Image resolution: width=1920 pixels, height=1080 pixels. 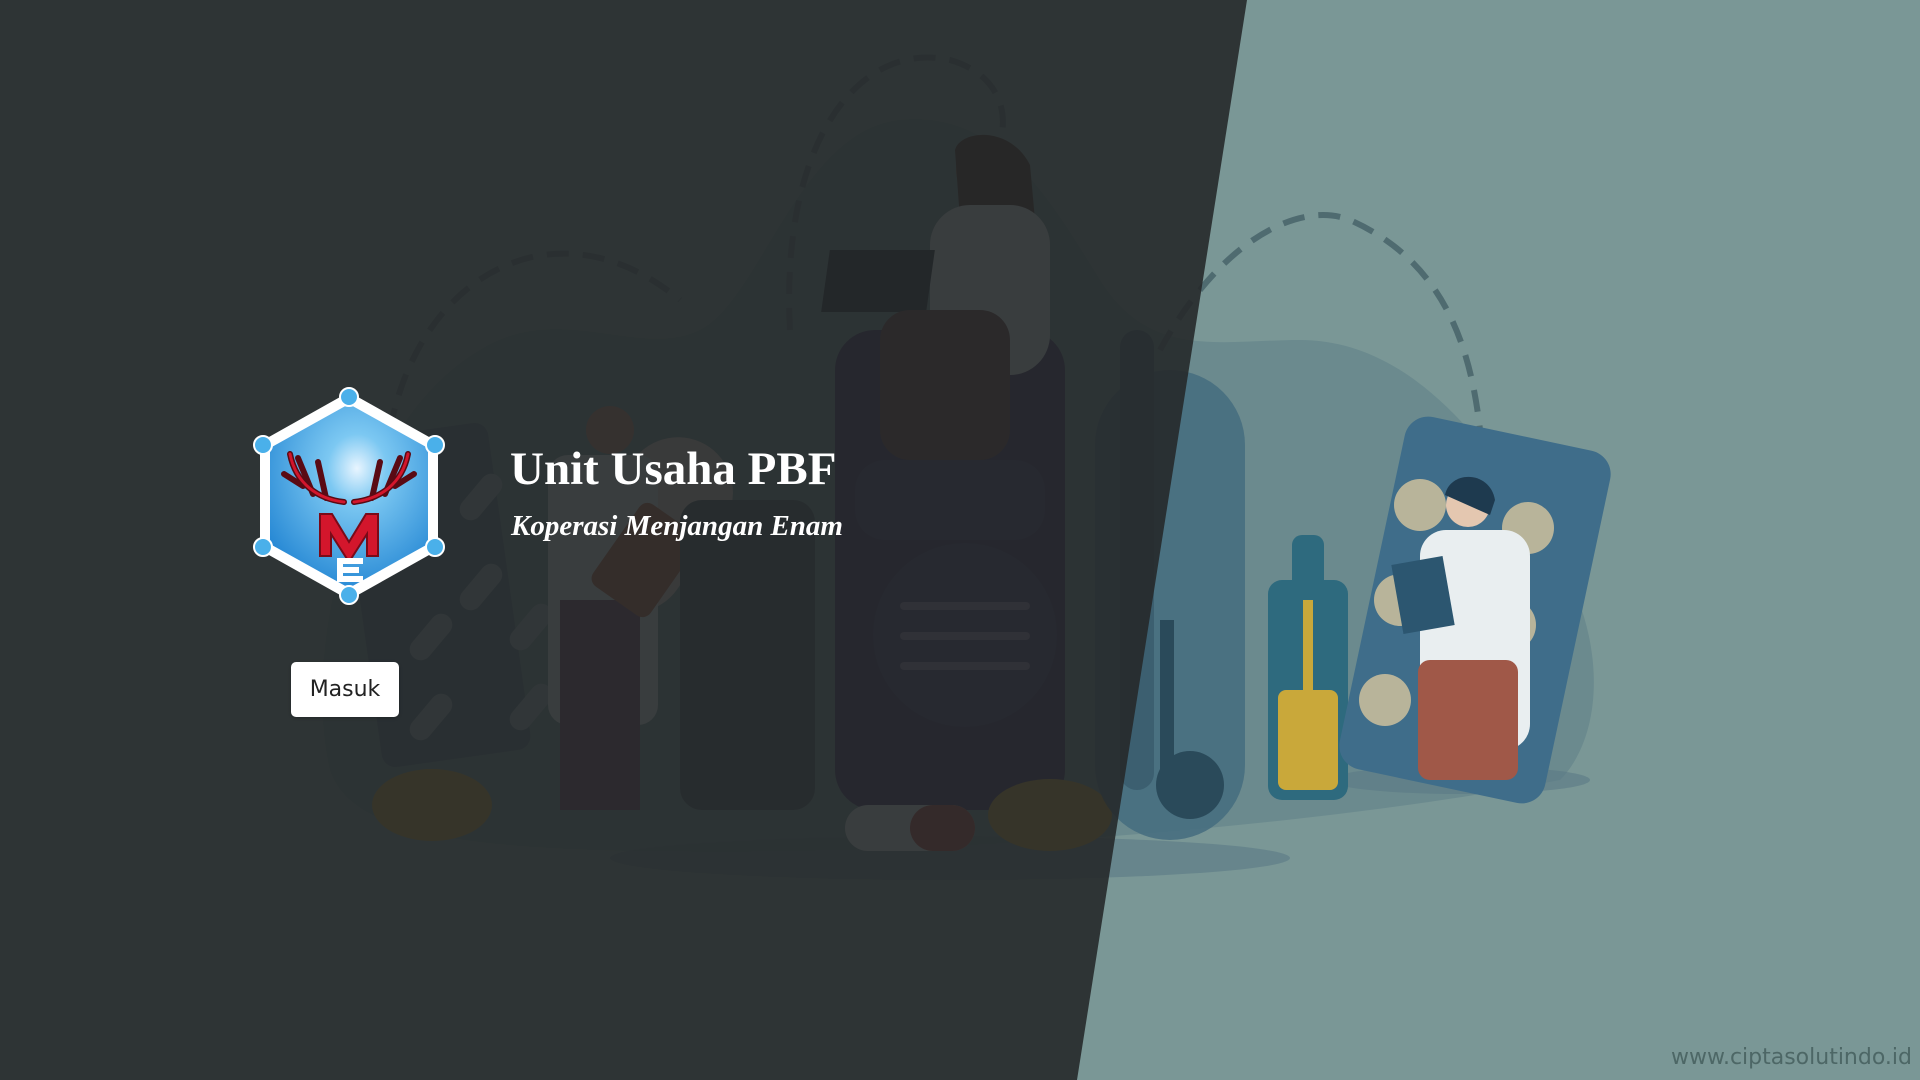 I want to click on logo-icon, so click(x=349, y=496).